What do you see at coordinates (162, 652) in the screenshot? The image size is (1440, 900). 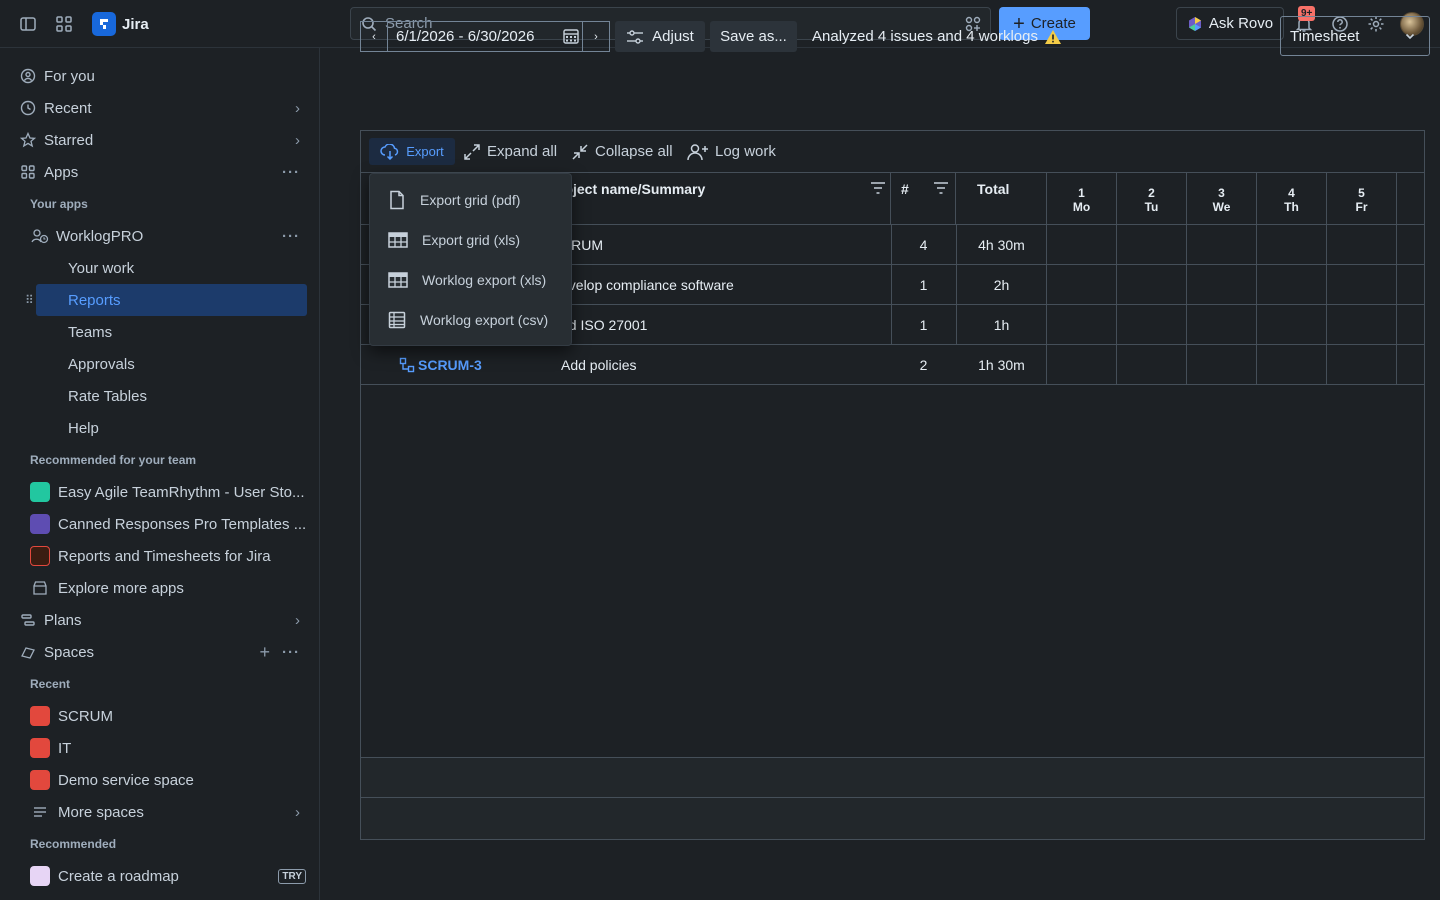 I see `sidebar-item-spaces: Spaces + ···` at bounding box center [162, 652].